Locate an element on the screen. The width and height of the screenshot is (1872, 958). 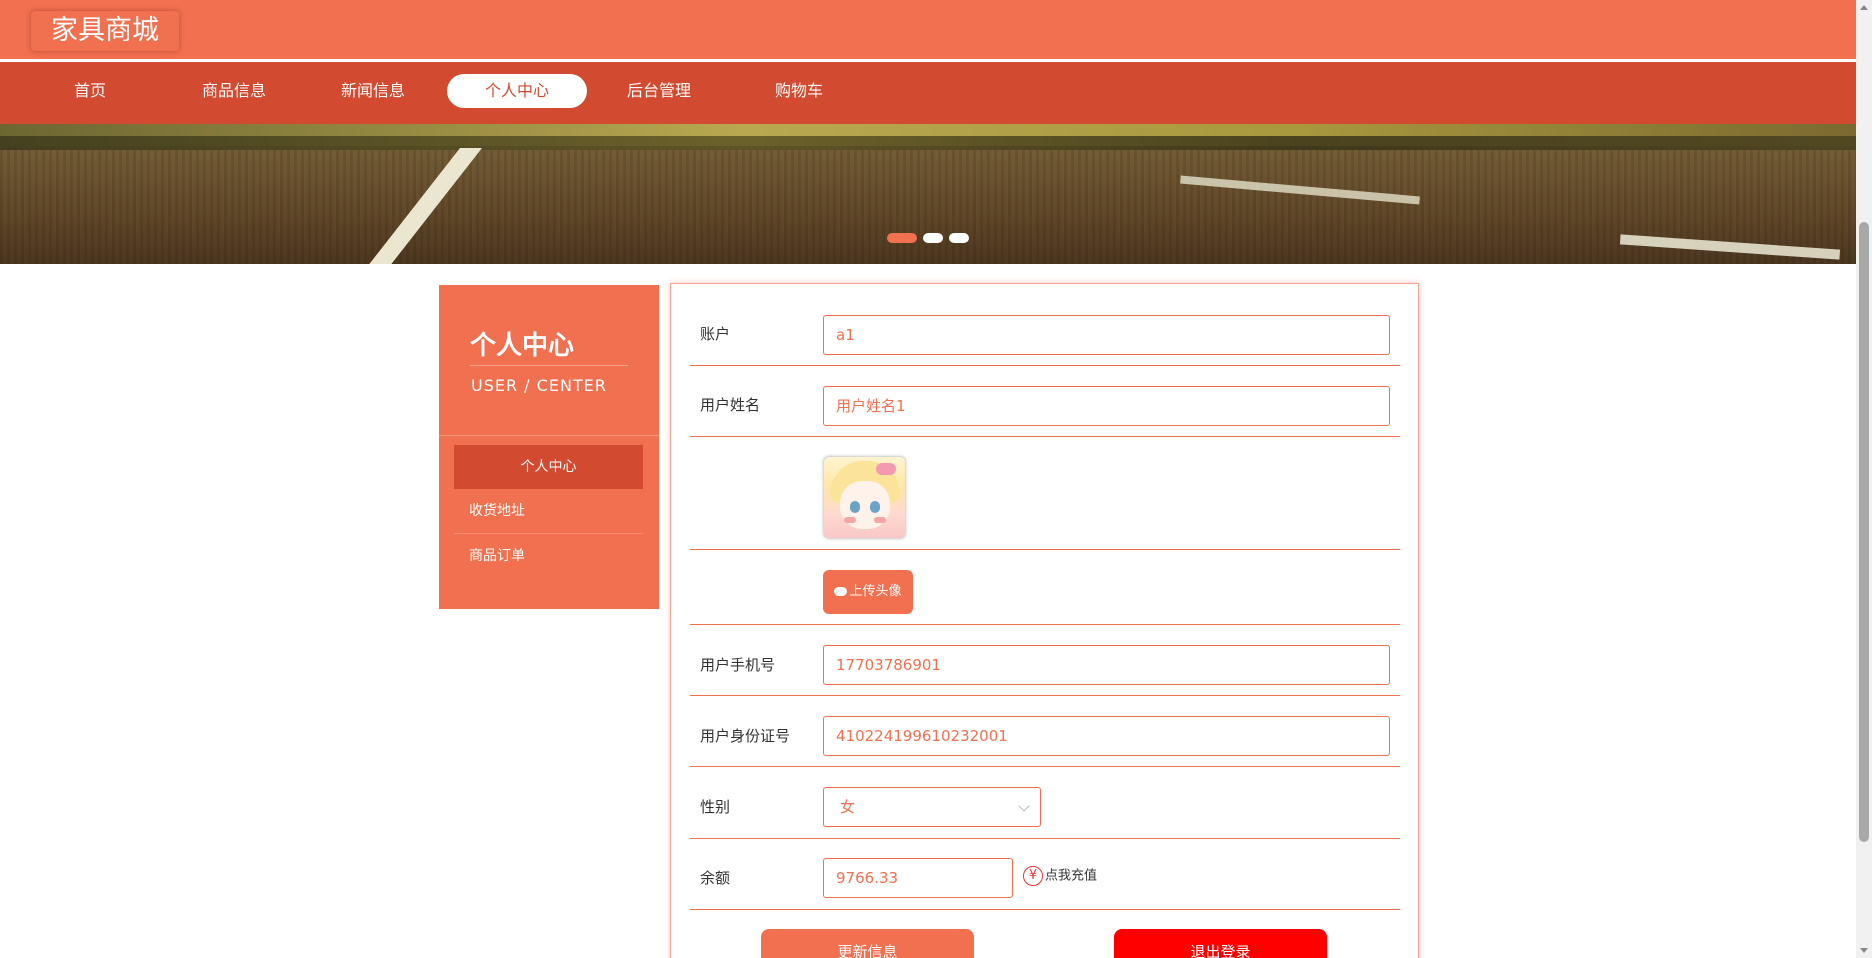
gender-label: 性别 is located at coordinates (715, 807).